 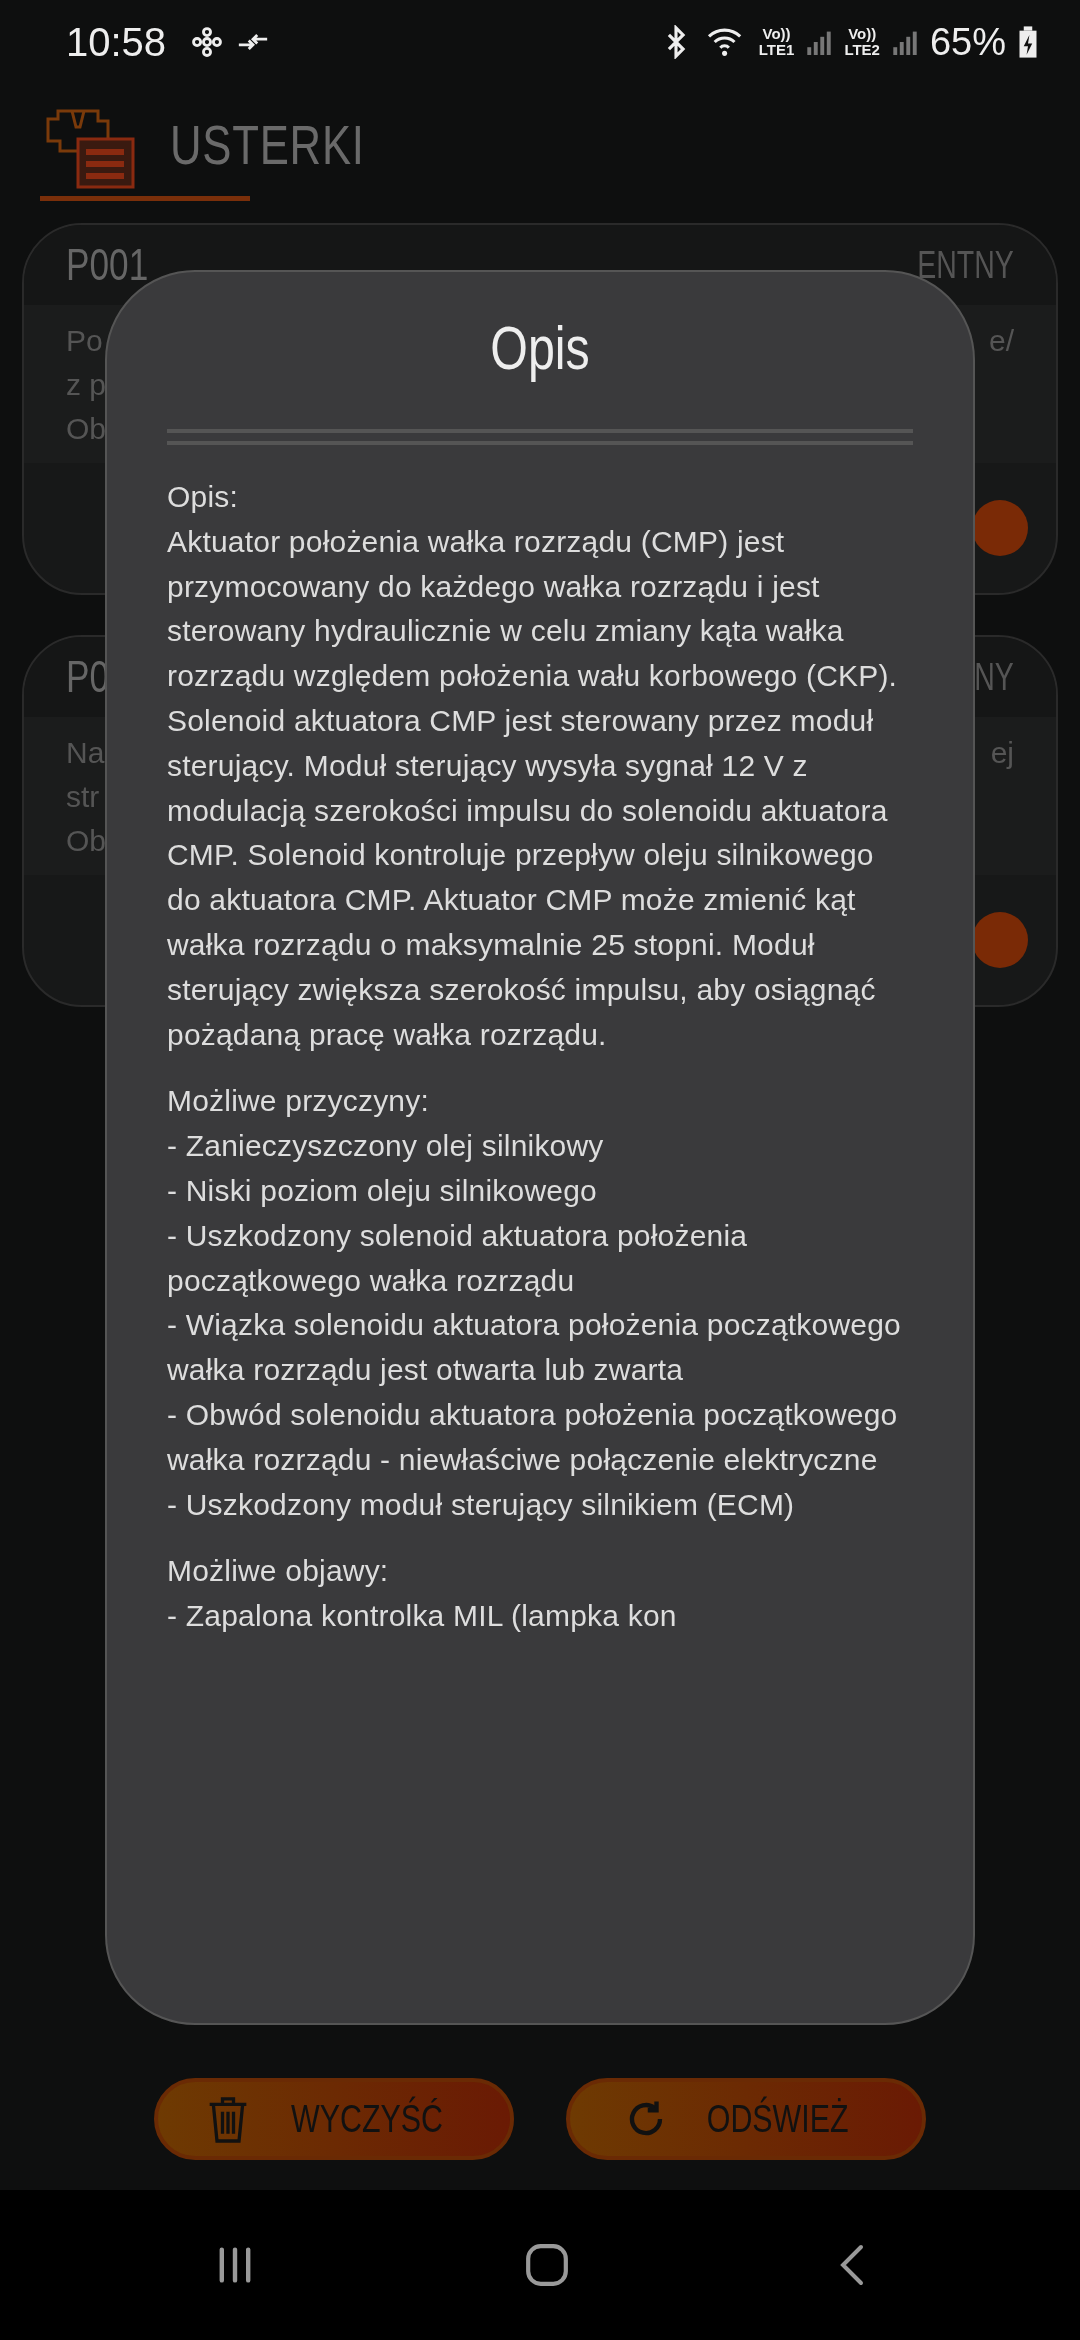 I want to click on fault-description: z p, so click(x=86, y=385).